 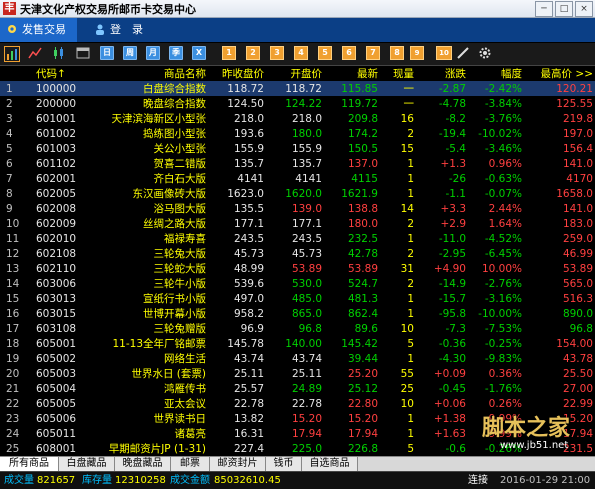 I want to click on row-change: +2.9, so click(x=453, y=223).